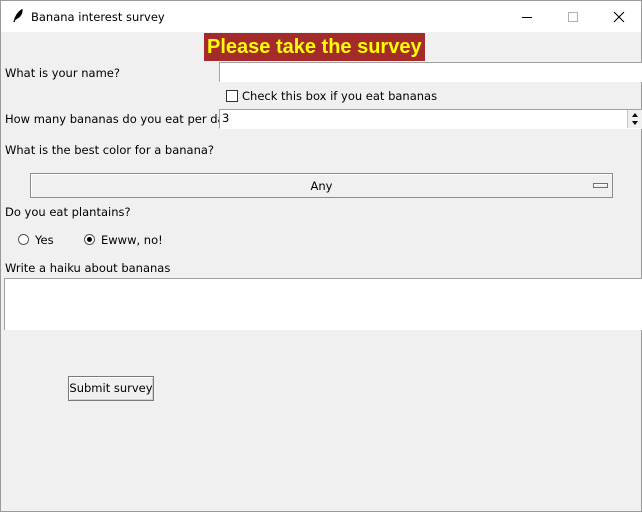  What do you see at coordinates (62, 73) in the screenshot?
I see `name-label: What is your name?` at bounding box center [62, 73].